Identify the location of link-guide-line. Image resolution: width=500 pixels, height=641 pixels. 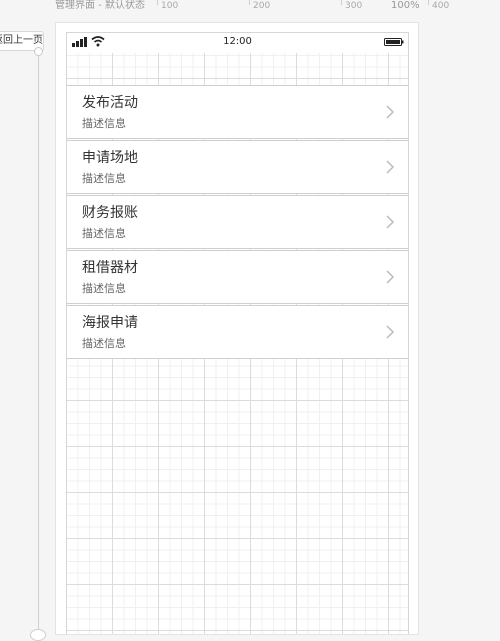
(38, 339).